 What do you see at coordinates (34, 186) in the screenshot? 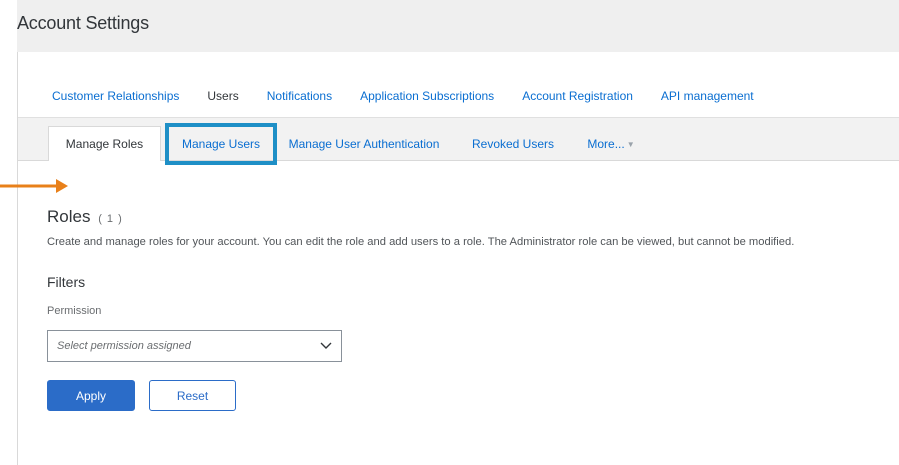
I see `arrow-right-icon` at bounding box center [34, 186].